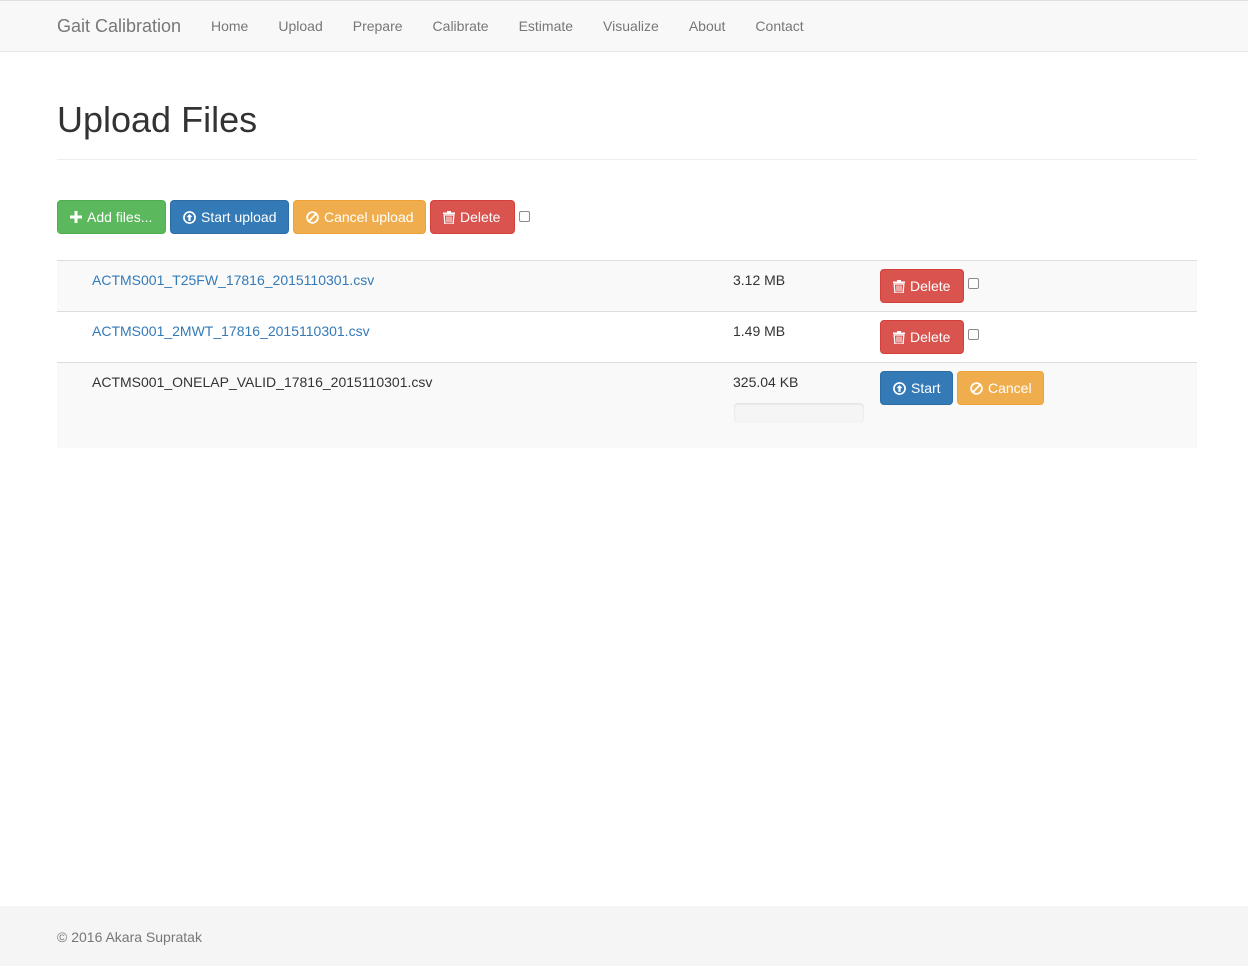  Describe the element at coordinates (157, 119) in the screenshot. I see `page-title: Upload Files` at that location.